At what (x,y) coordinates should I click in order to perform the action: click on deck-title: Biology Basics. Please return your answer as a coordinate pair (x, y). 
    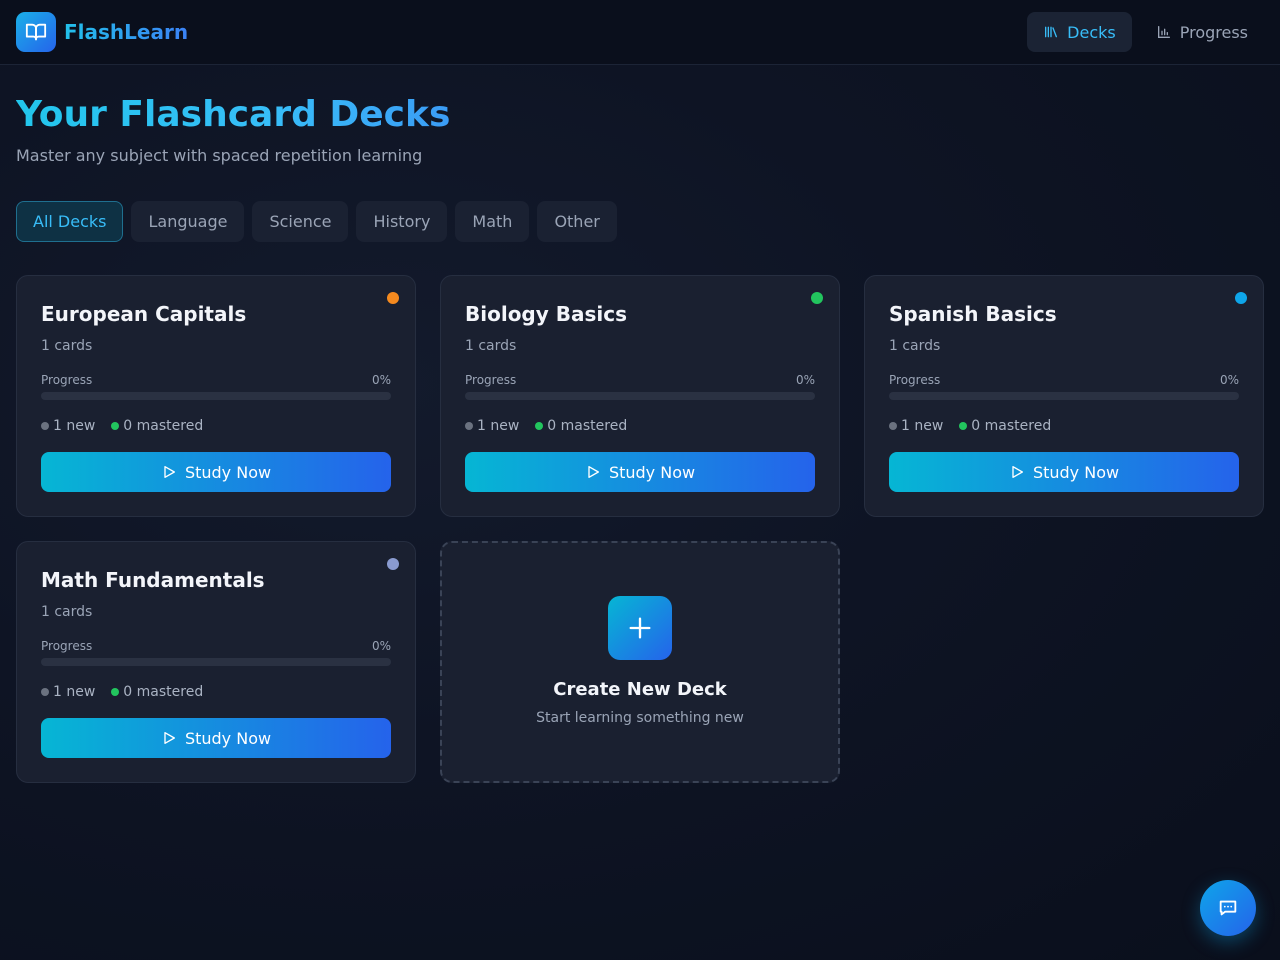
    Looking at the image, I should click on (546, 314).